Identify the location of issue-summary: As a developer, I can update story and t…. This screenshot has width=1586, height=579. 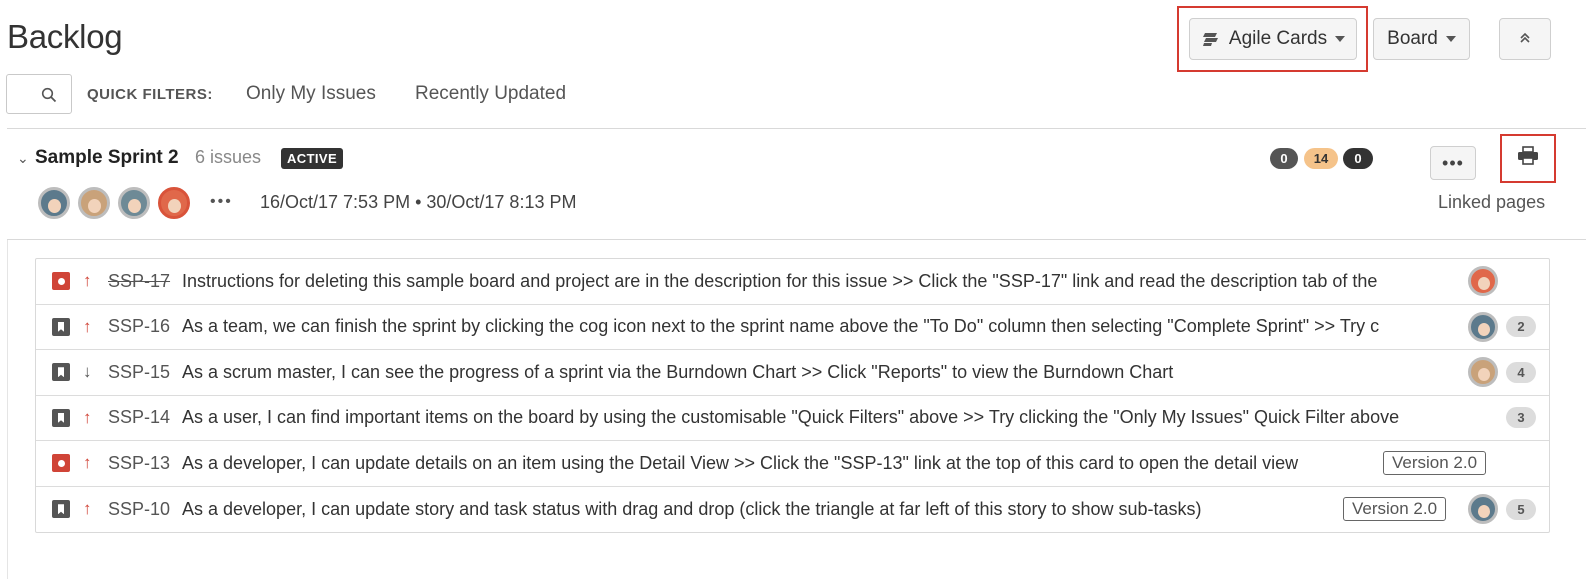
(692, 508).